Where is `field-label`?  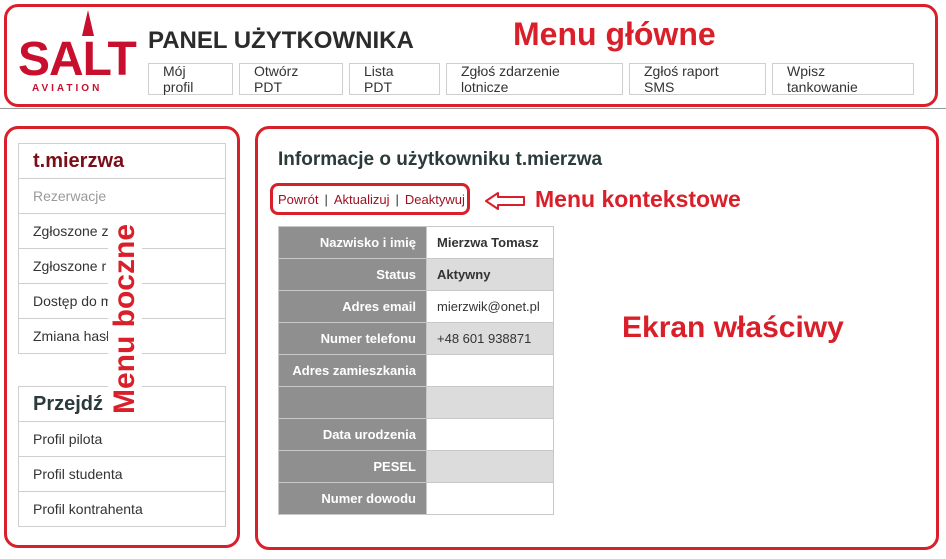
field-label is located at coordinates (352, 402).